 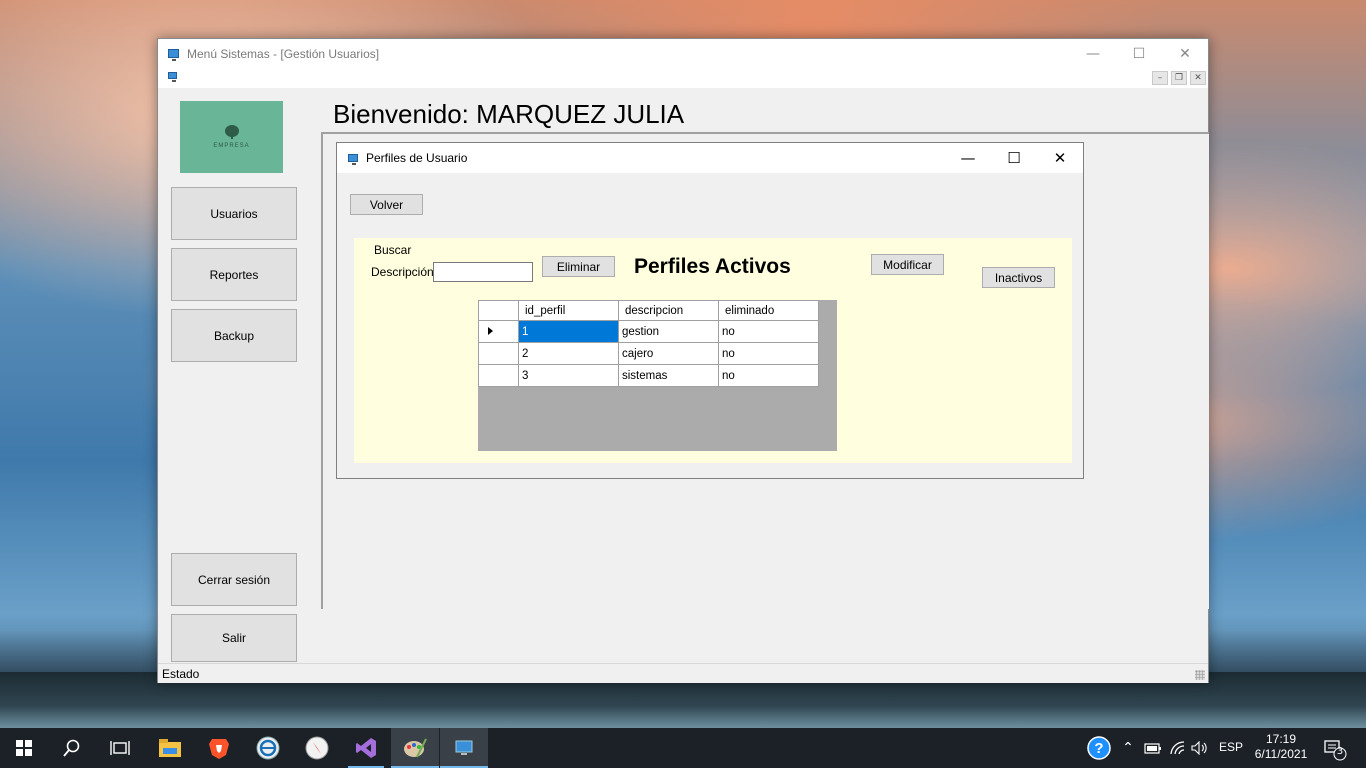 I want to click on current-row-arrow-icon, so click(x=490, y=330).